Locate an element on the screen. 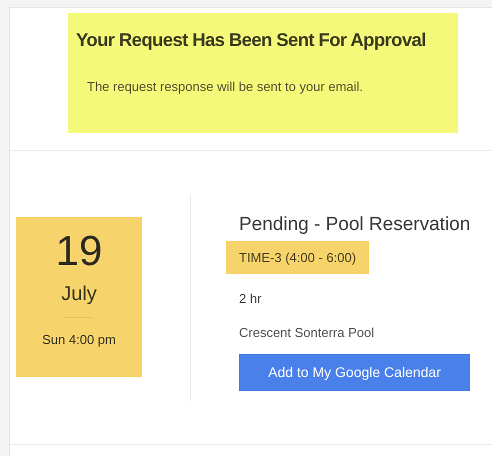 This screenshot has width=492, height=456. banner-title: Your Request Has Been Sent For Approval is located at coordinates (251, 40).